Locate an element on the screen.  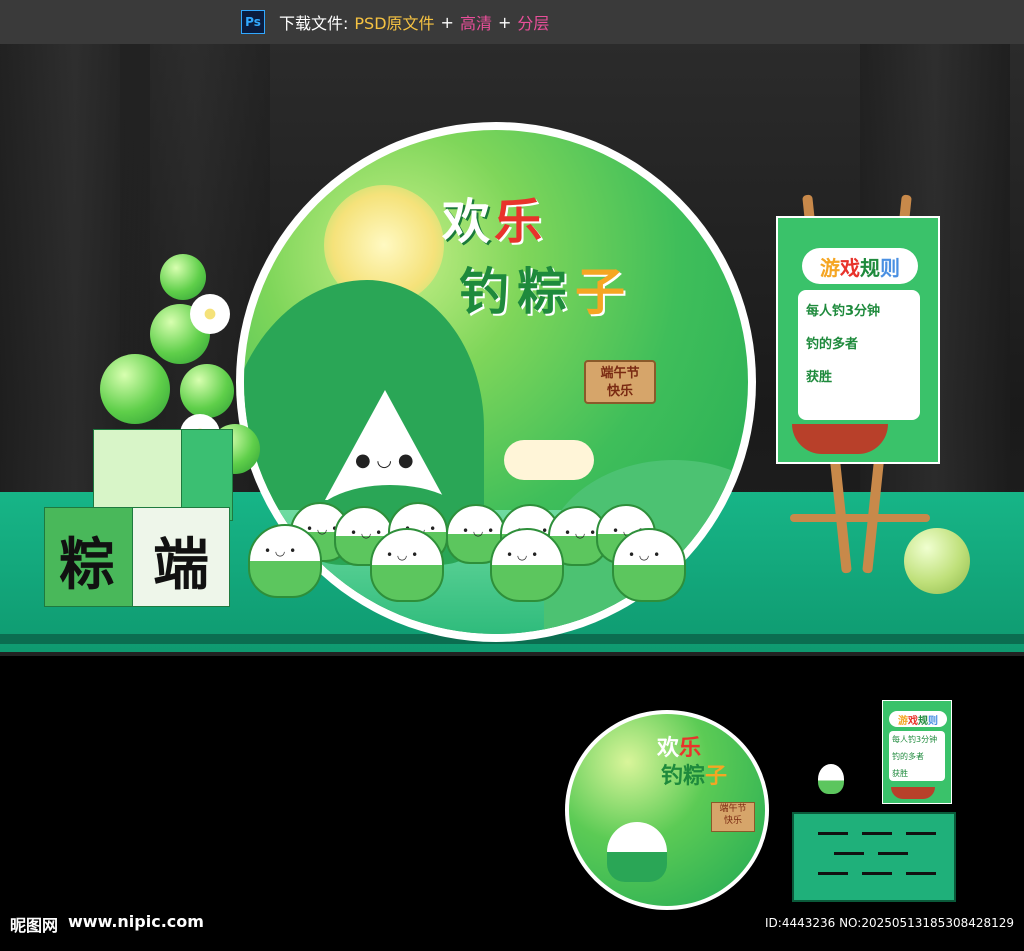
decor-ball is located at coordinates (937, 561).